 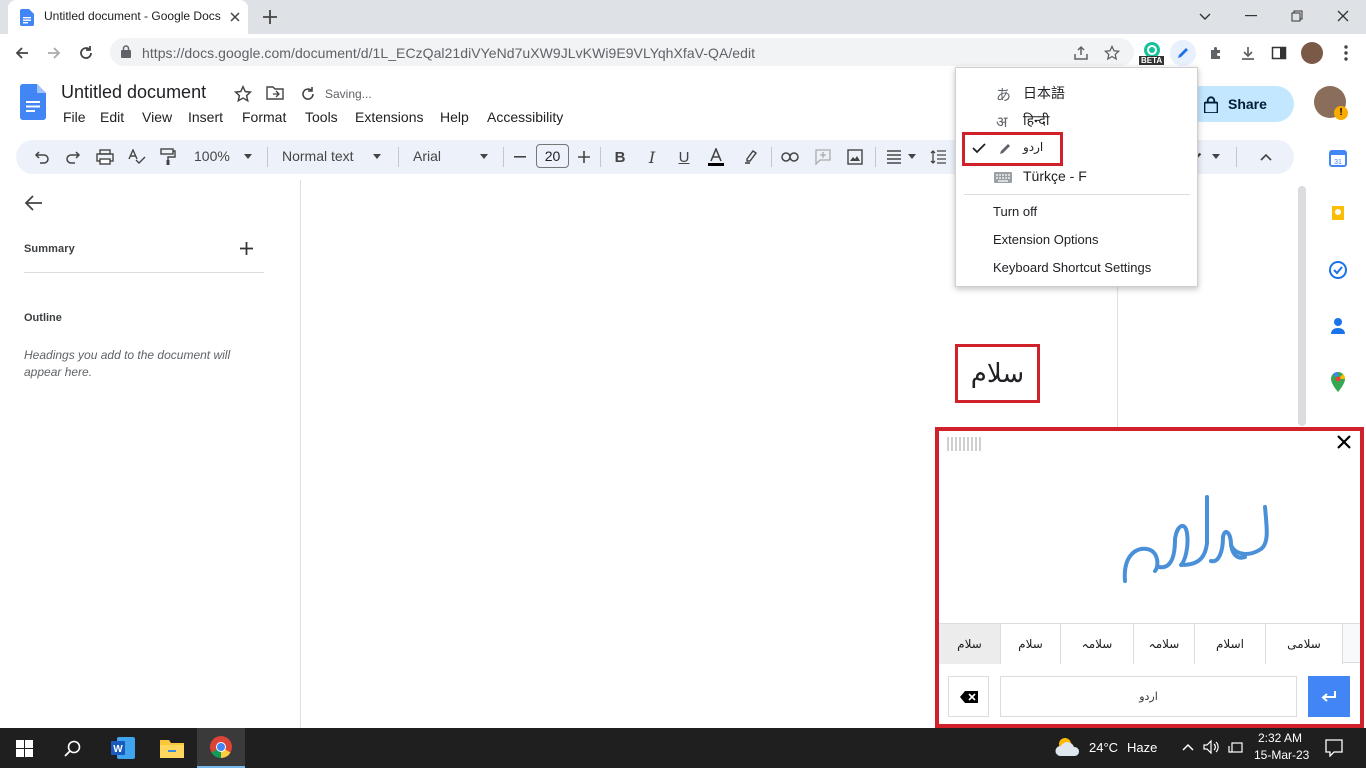 I want to click on italic-icon: I, so click(x=652, y=157).